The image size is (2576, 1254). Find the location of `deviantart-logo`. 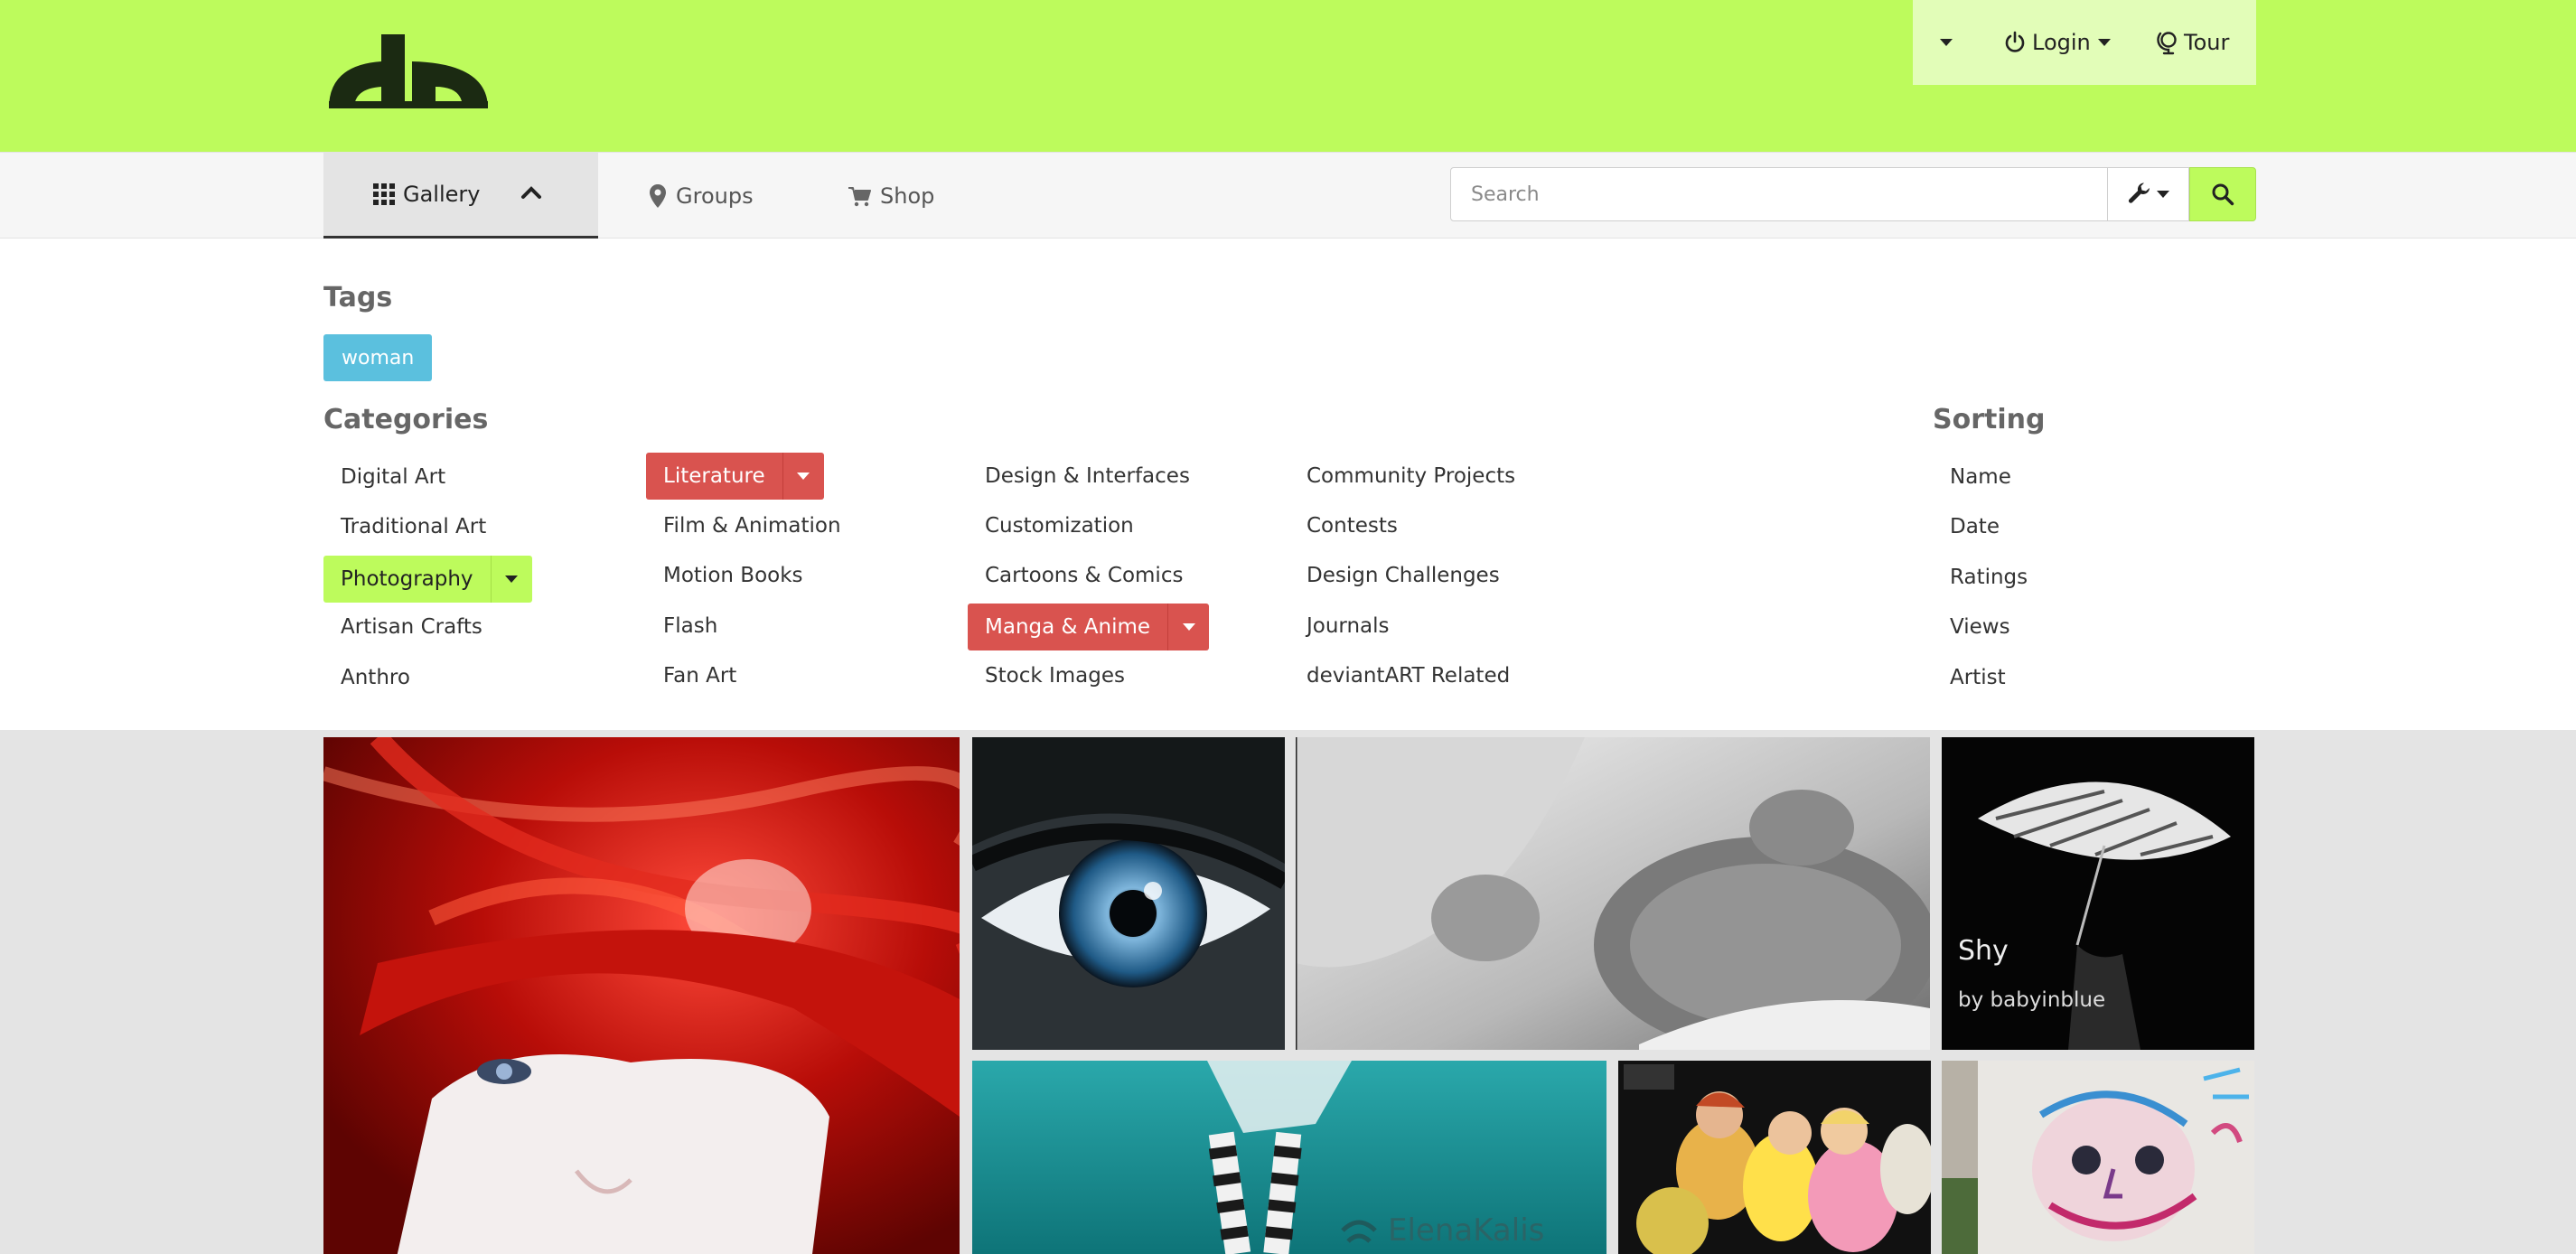

deviantart-logo is located at coordinates (408, 72).